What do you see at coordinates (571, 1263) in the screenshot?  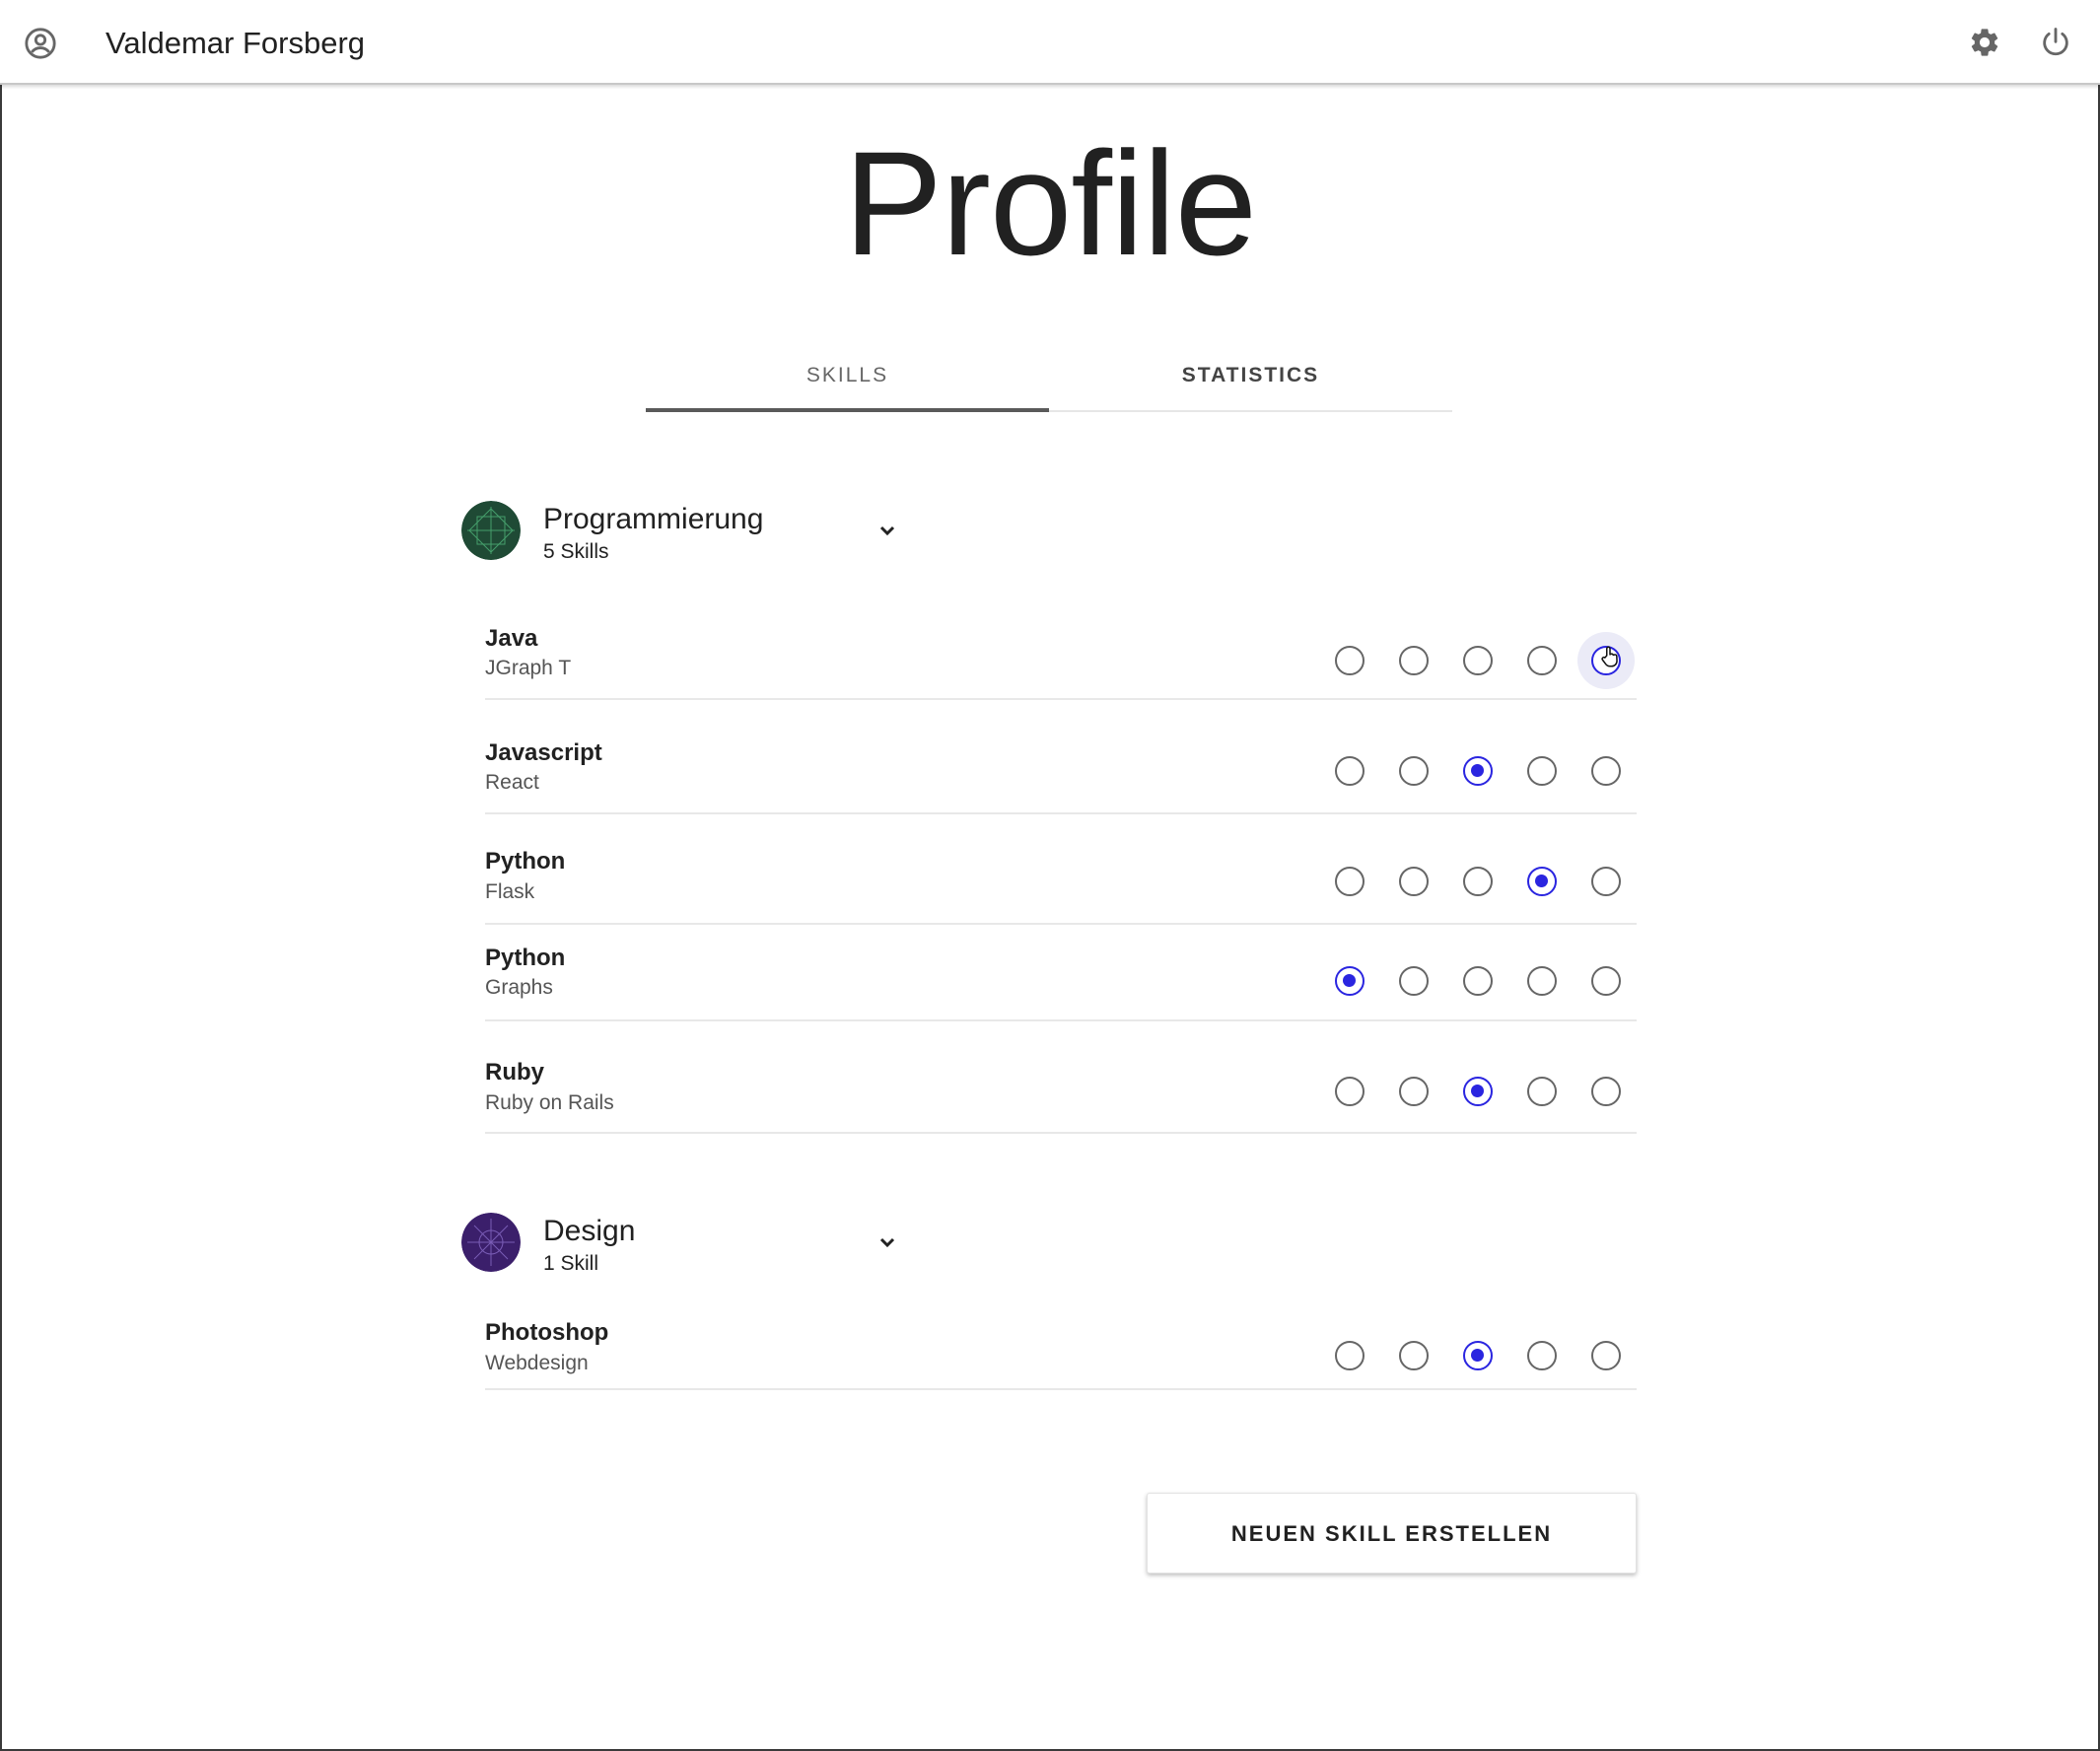 I see `category-skill-count: 1 Skill` at bounding box center [571, 1263].